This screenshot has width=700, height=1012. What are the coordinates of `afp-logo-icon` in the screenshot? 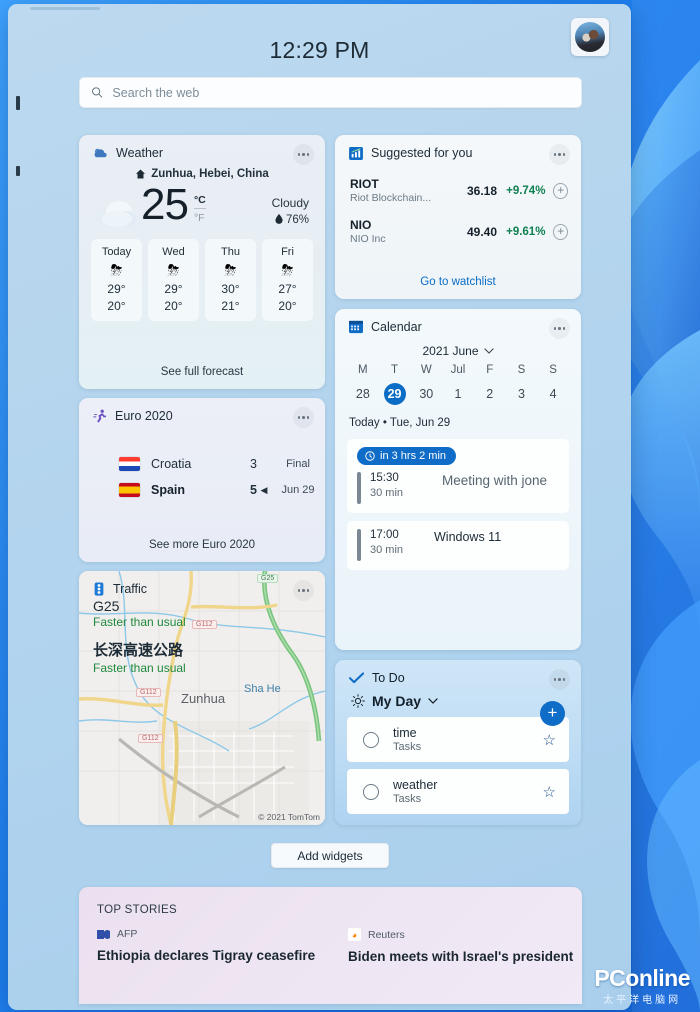 It's located at (103, 934).